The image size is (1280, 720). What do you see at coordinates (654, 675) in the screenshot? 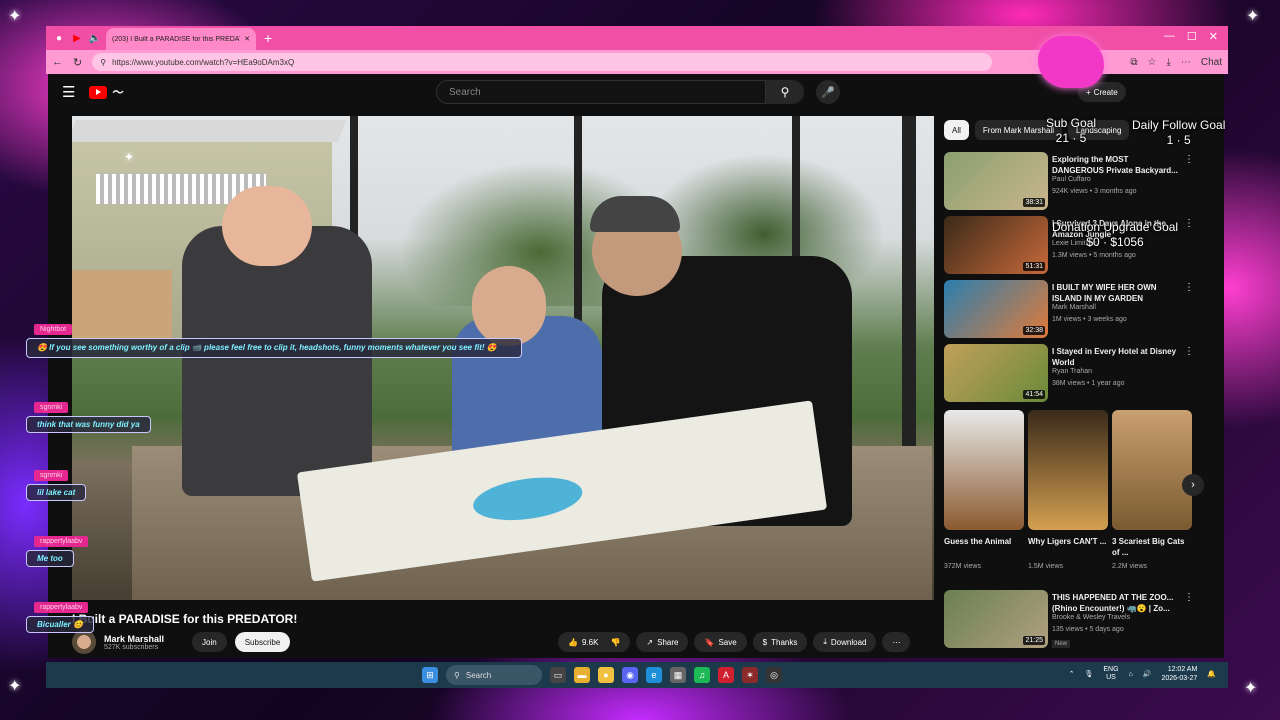
I see `edge-icon: e` at bounding box center [654, 675].